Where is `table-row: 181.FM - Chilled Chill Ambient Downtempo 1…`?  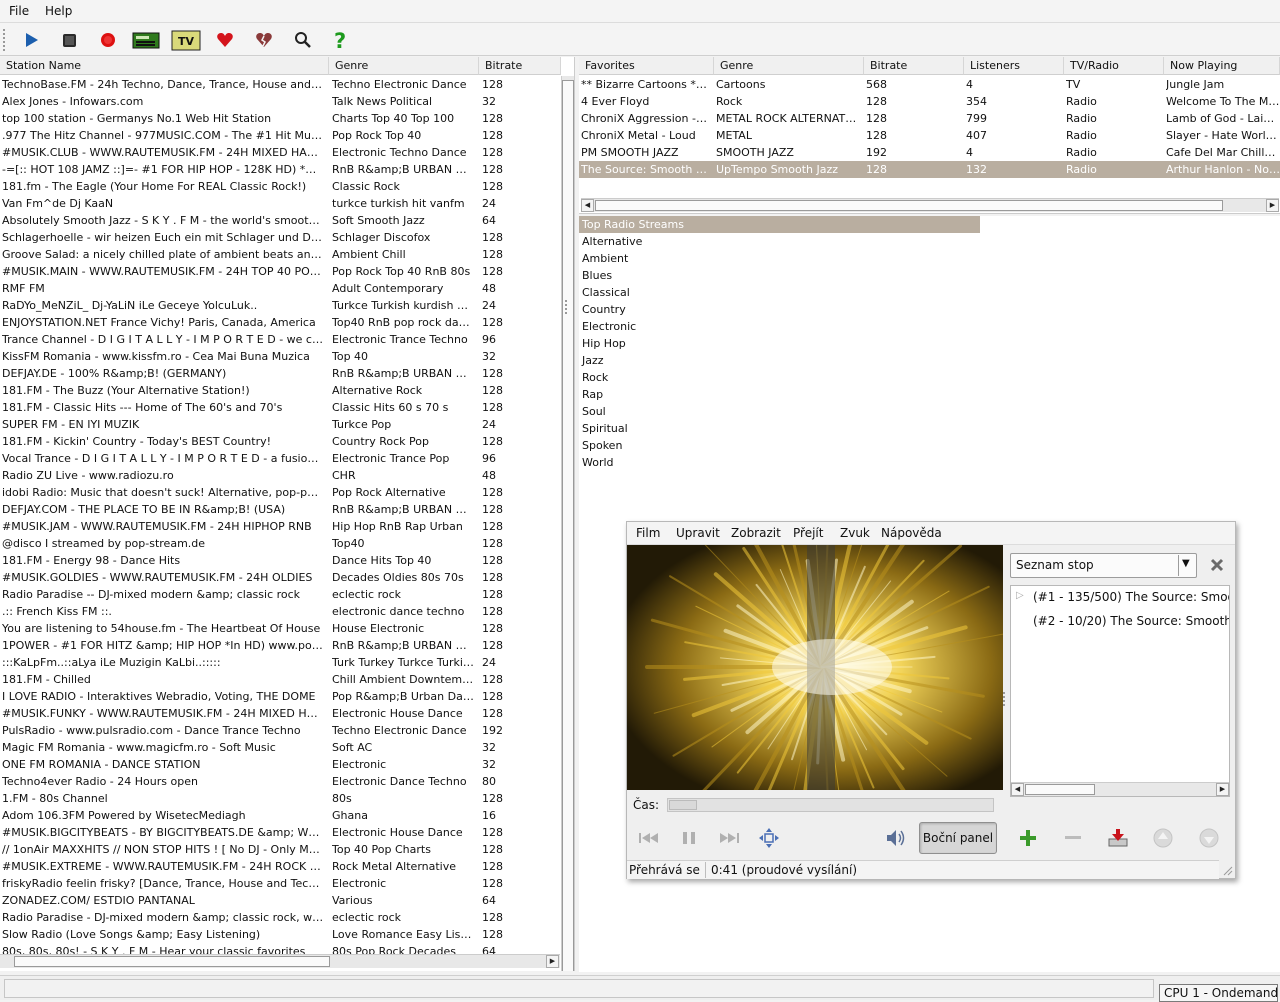 table-row: 181.FM - Chilled Chill Ambient Downtempo 1… is located at coordinates (280, 679).